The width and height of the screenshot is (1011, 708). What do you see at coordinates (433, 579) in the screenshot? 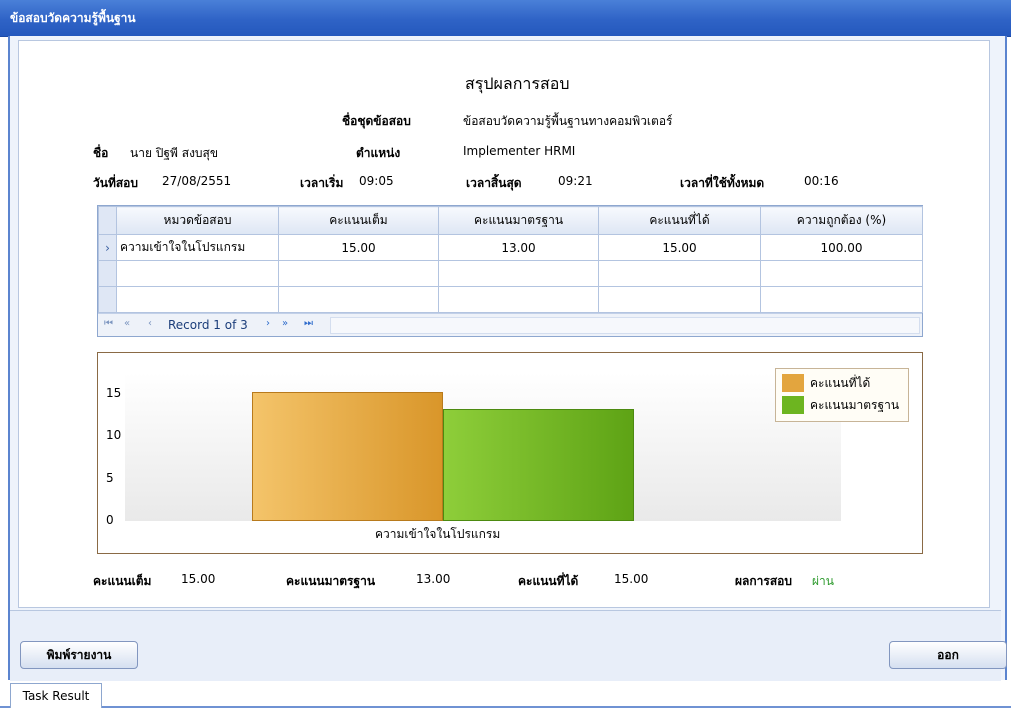
I see `summary-standard-value: 13.00` at bounding box center [433, 579].